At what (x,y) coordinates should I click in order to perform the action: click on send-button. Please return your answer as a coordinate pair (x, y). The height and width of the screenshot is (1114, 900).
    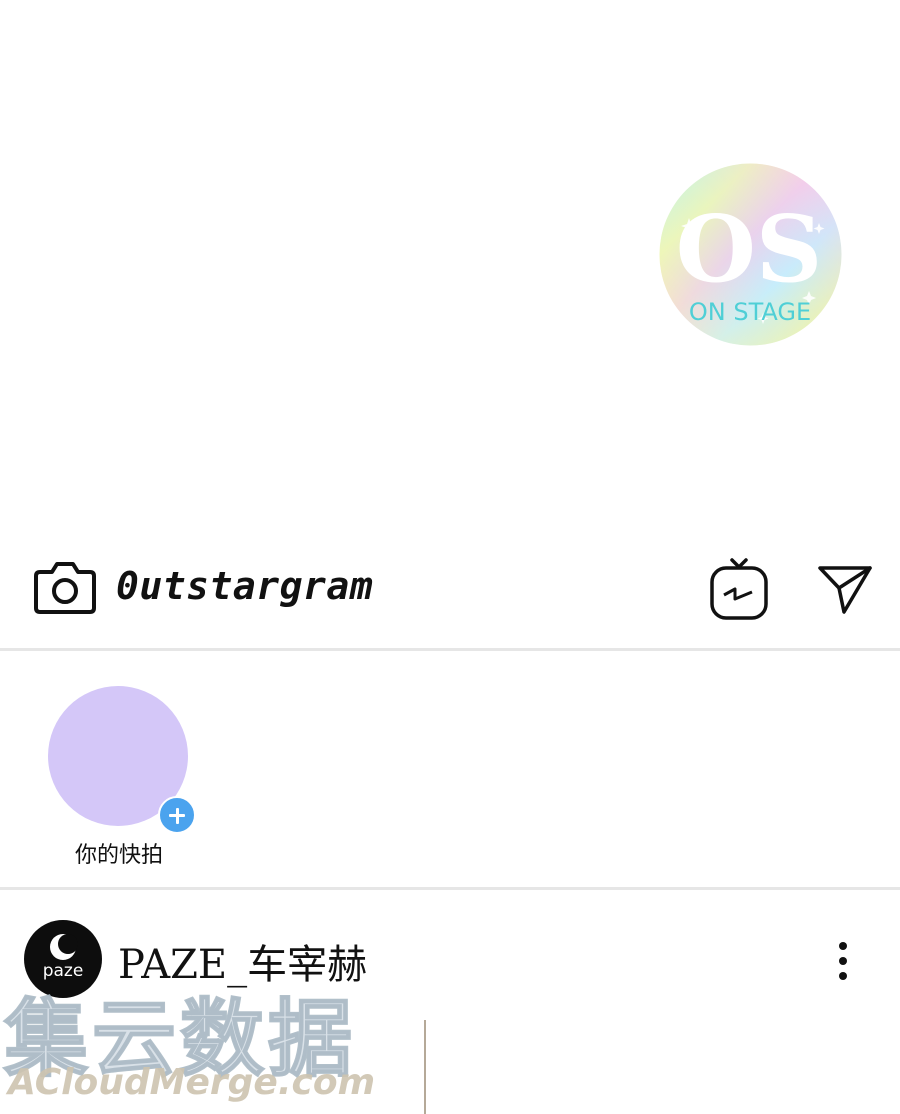
    Looking at the image, I should click on (845, 588).